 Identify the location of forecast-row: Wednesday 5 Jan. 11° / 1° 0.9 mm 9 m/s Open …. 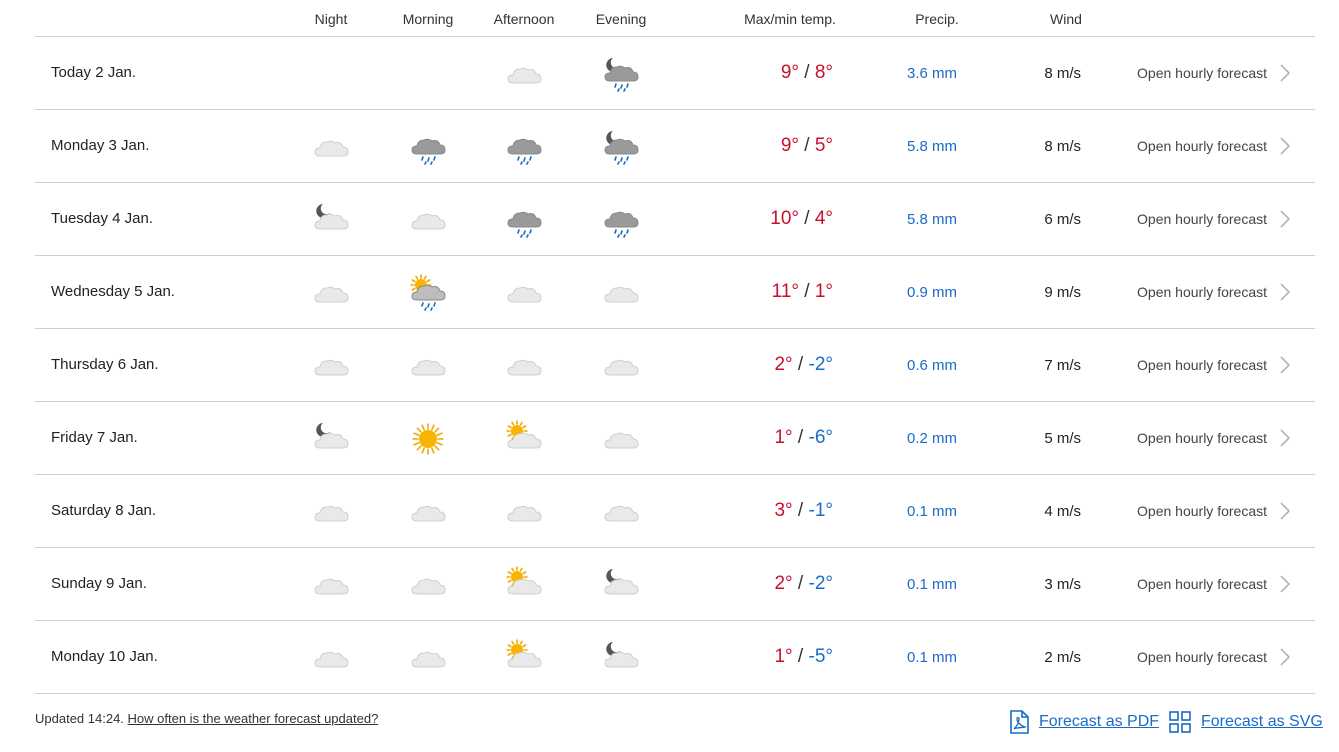
(675, 292).